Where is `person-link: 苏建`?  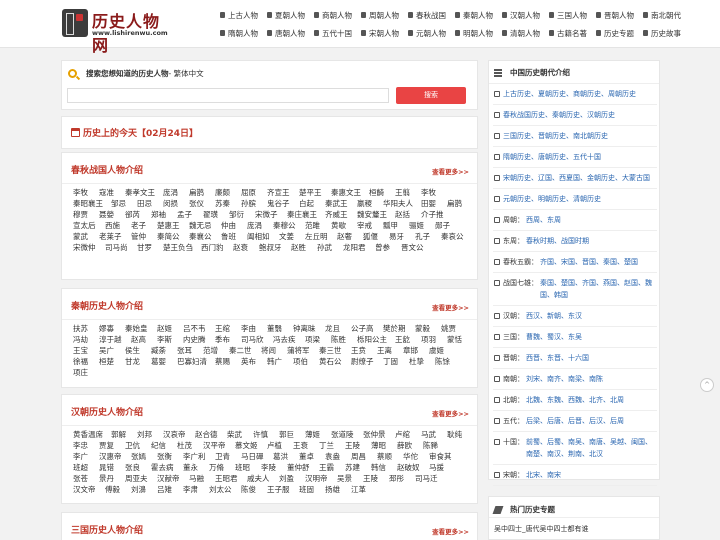 person-link: 苏建 is located at coordinates (358, 467).